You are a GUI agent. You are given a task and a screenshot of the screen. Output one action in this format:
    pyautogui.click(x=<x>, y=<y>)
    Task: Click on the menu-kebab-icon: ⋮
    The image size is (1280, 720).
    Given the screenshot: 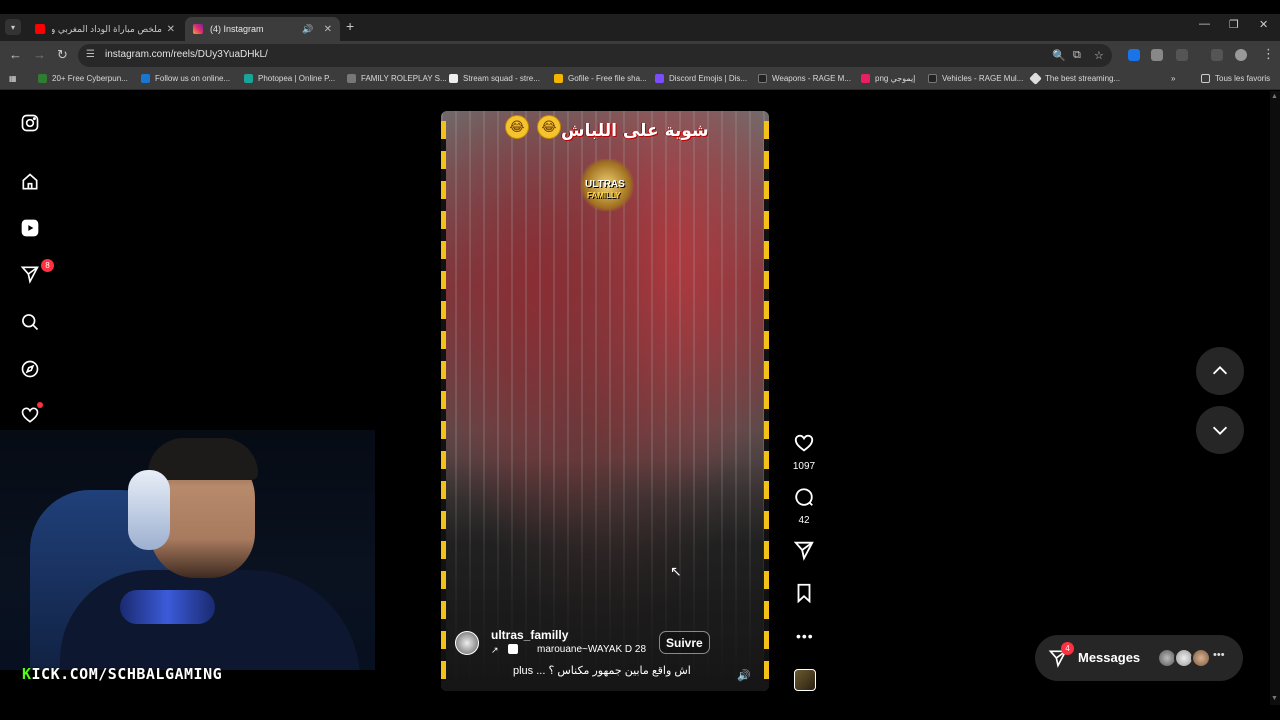 What is the action you would take?
    pyautogui.click(x=1268, y=54)
    